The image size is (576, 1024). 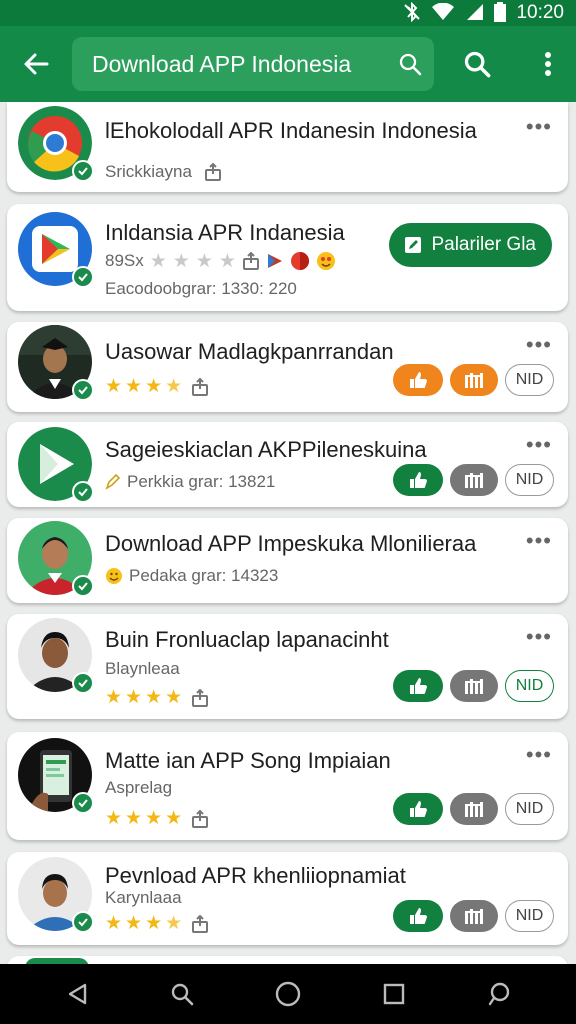 I want to click on app-subtitle: Pedaka grar: 14323, so click(x=191, y=576).